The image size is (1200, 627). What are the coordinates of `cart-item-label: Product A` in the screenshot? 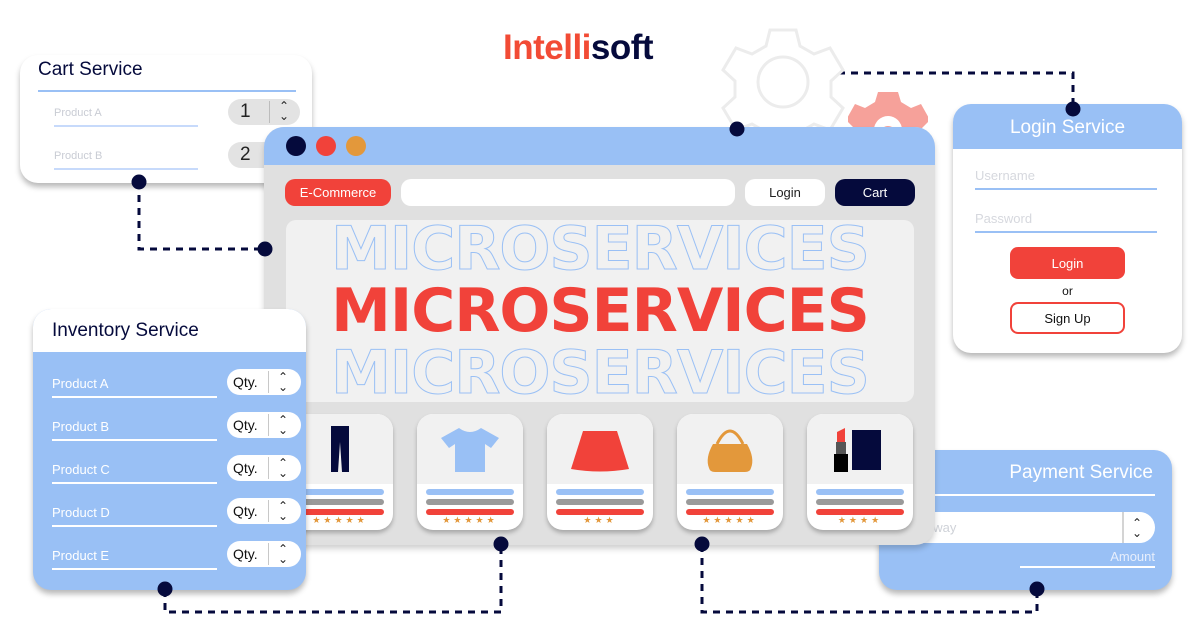 It's located at (78, 113).